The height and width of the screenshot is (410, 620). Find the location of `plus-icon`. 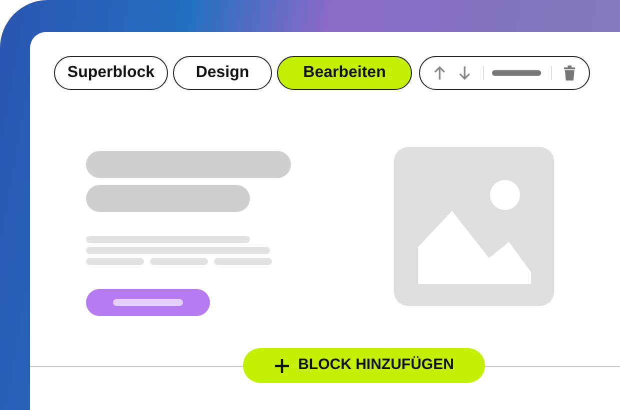

plus-icon is located at coordinates (282, 366).